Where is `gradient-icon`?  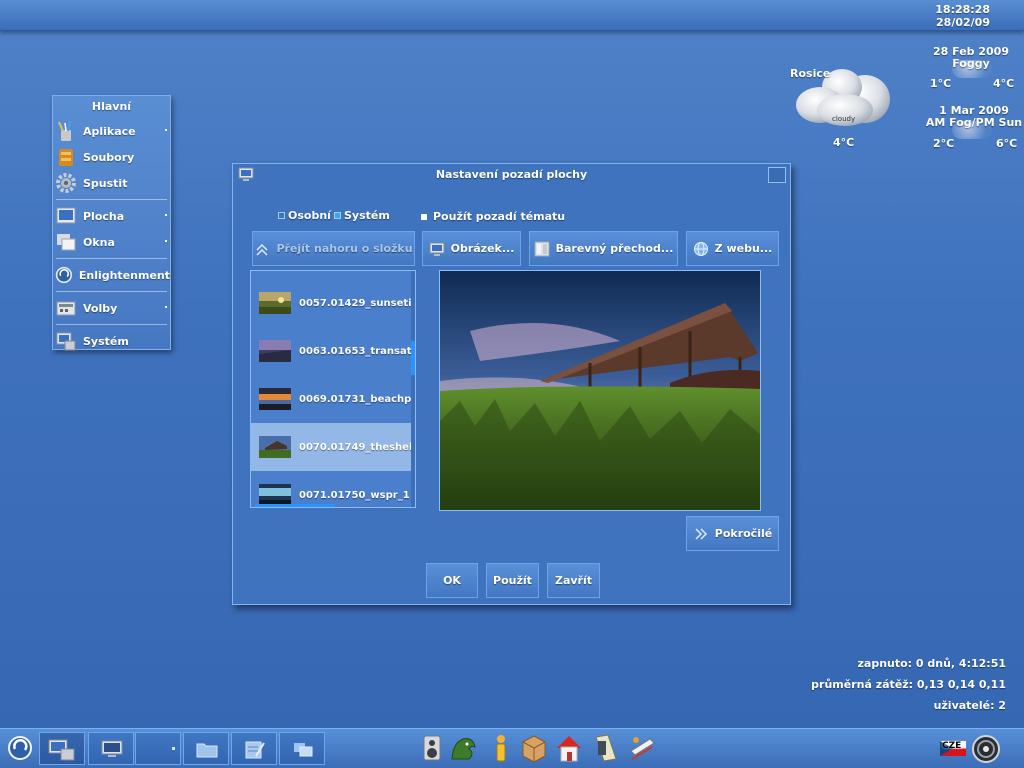 gradient-icon is located at coordinates (542, 248).